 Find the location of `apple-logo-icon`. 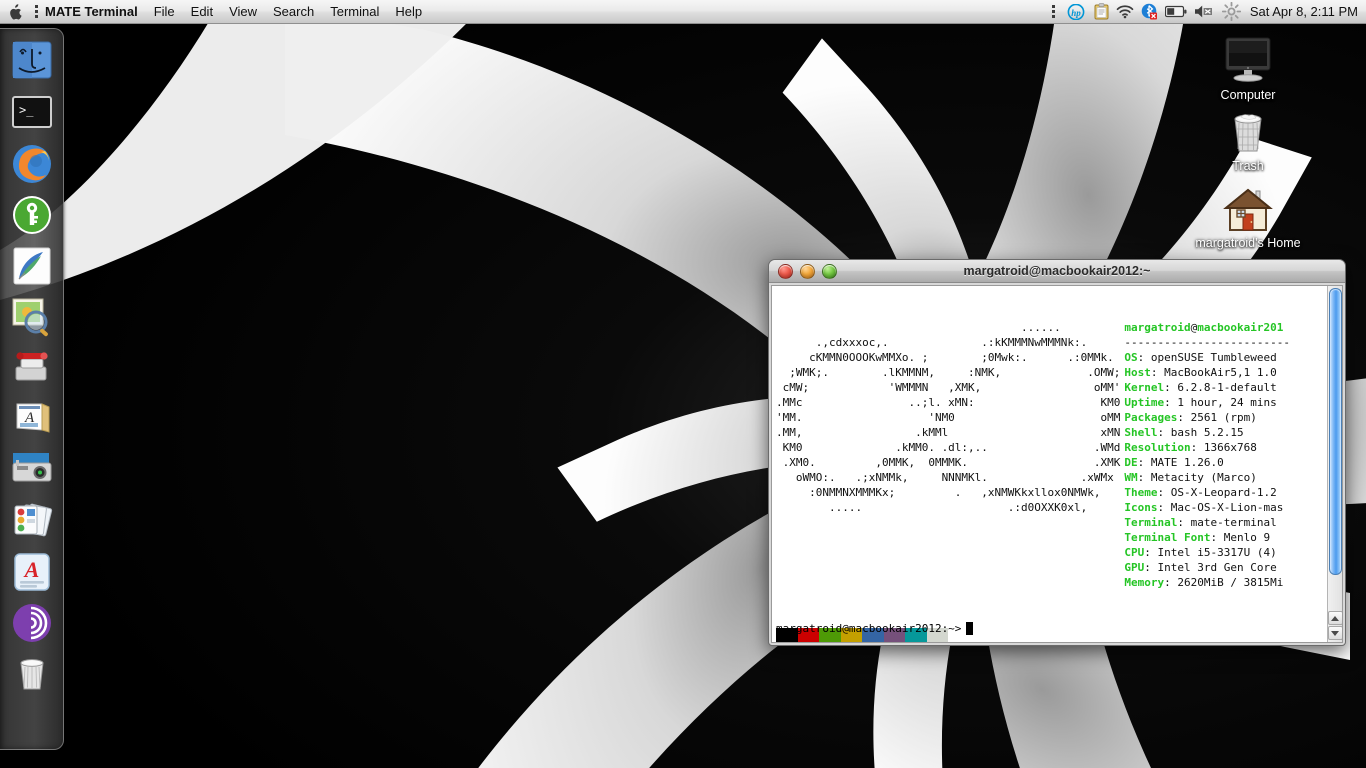

apple-logo-icon is located at coordinates (16, 11).